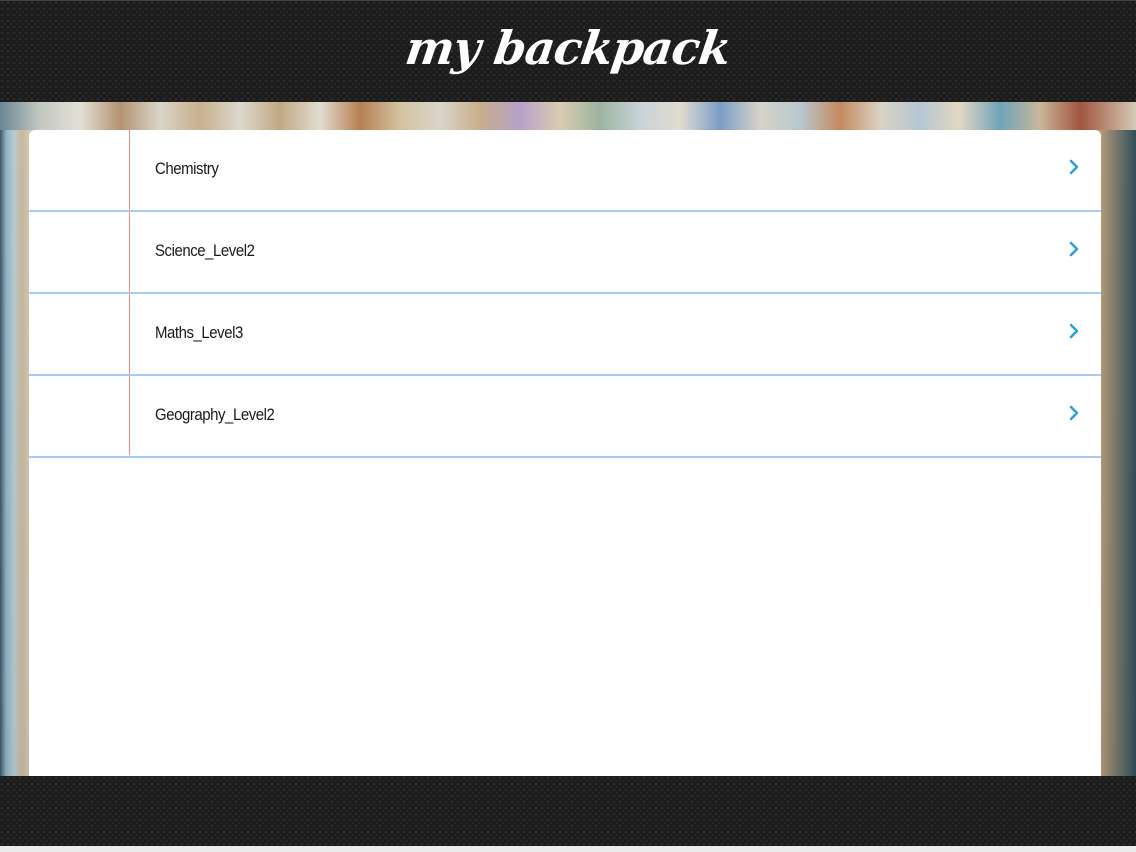  Describe the element at coordinates (568, 116) in the screenshot. I see `bookshelf-background-top` at that location.